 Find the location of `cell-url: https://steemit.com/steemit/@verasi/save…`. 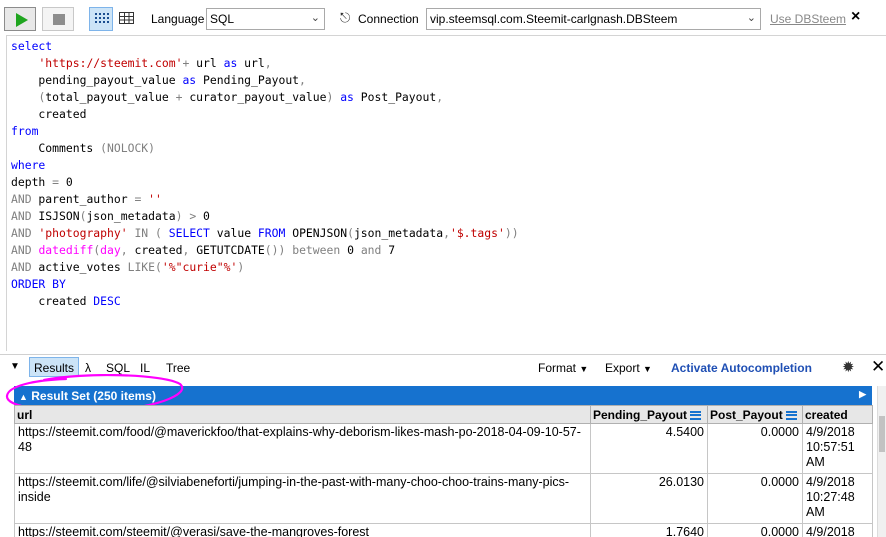

cell-url: https://steemit.com/steemit/@verasi/save… is located at coordinates (302, 530).